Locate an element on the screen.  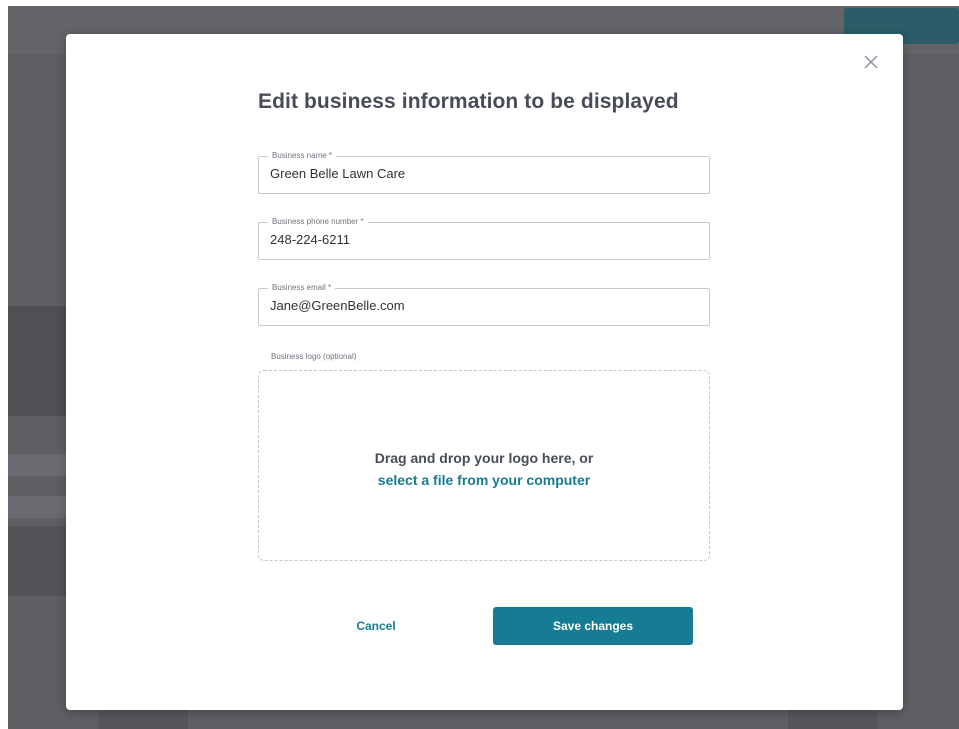
business-name-field: Business name * is located at coordinates (484, 172).